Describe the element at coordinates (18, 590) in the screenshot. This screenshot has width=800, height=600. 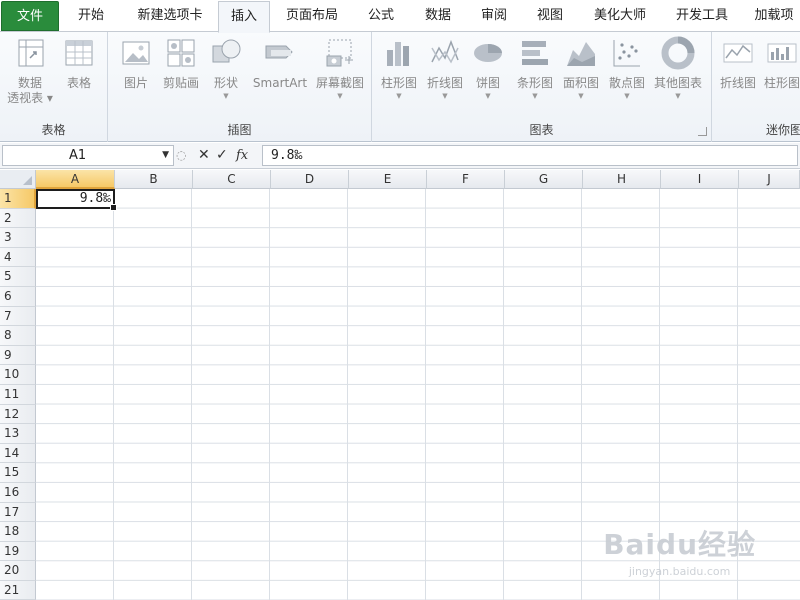
I see `row-header-21: 21` at that location.